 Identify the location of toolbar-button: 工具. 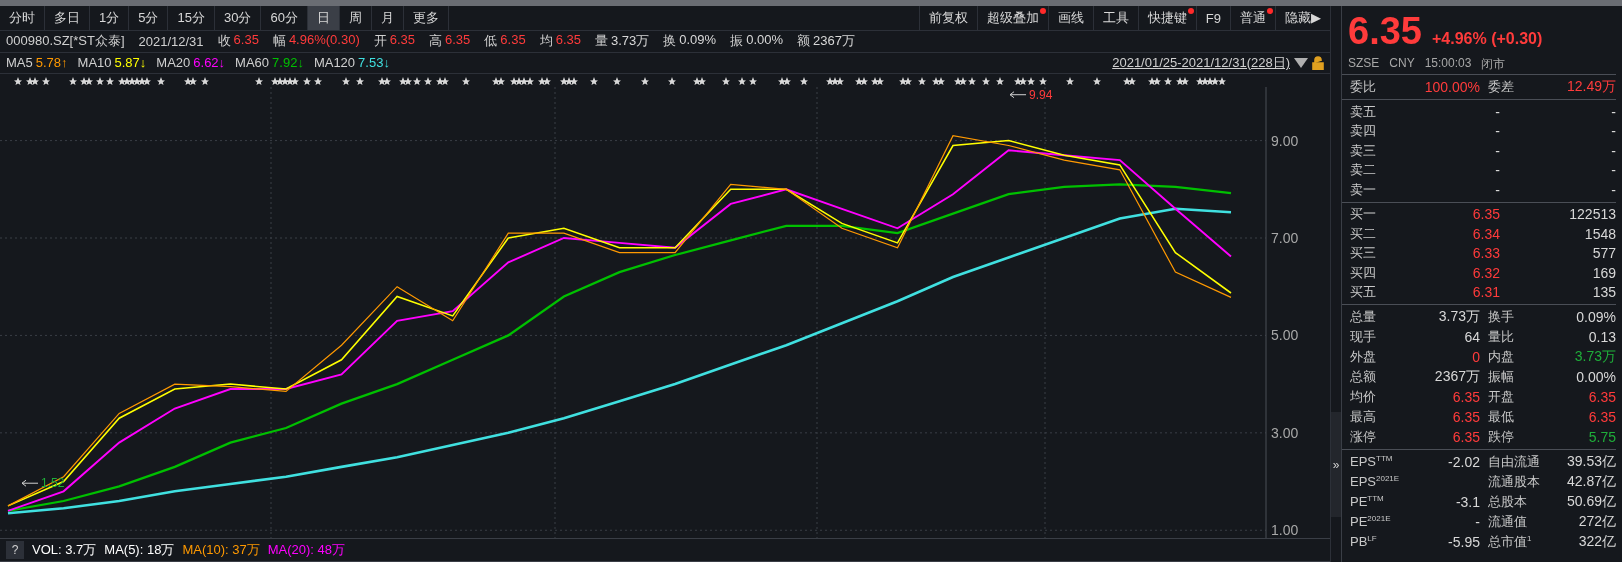
(1115, 18).